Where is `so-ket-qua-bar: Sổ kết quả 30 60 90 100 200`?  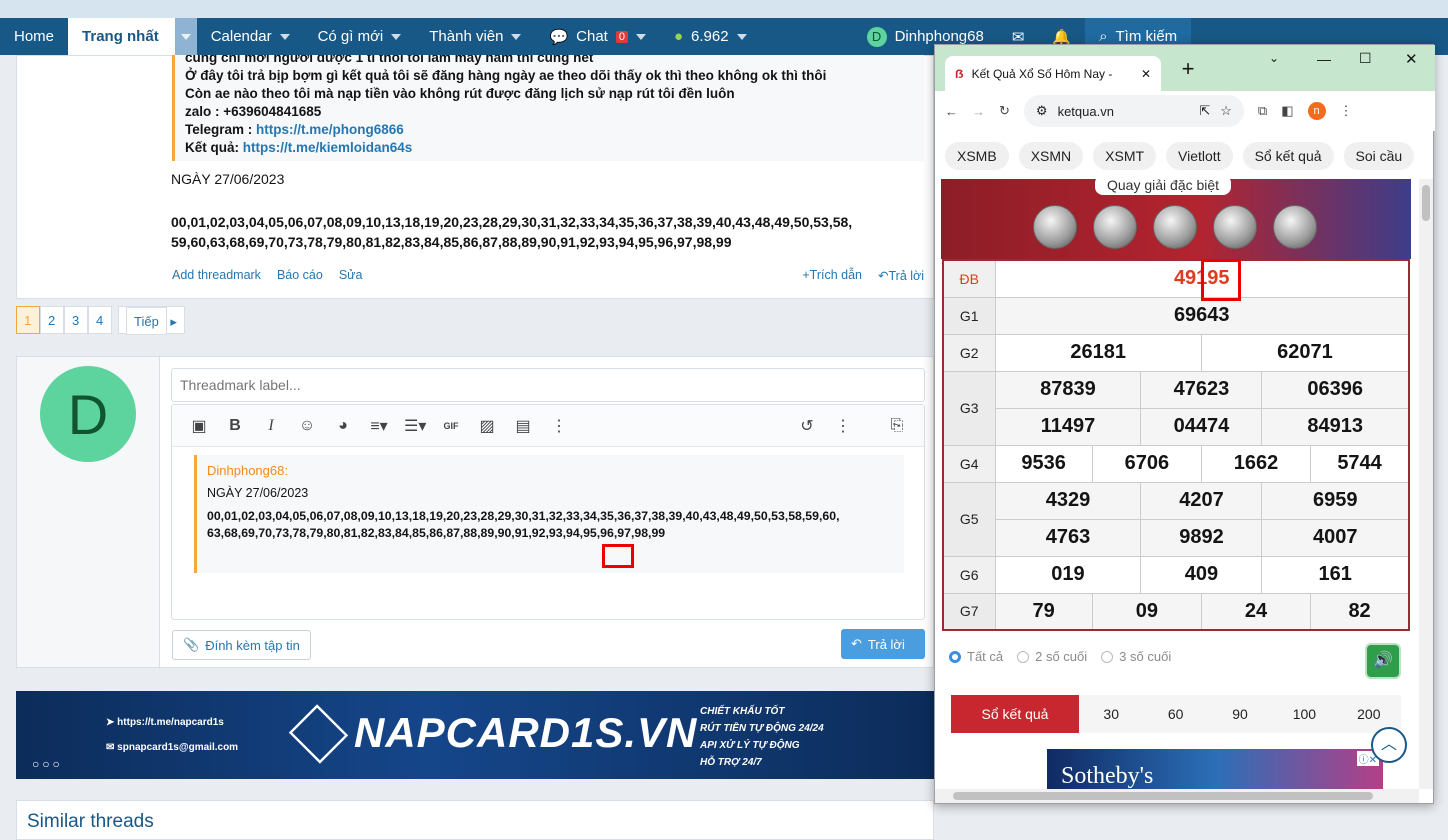
so-ket-qua-bar: Sổ kết quả 30 60 90 100 200 is located at coordinates (1176, 714).